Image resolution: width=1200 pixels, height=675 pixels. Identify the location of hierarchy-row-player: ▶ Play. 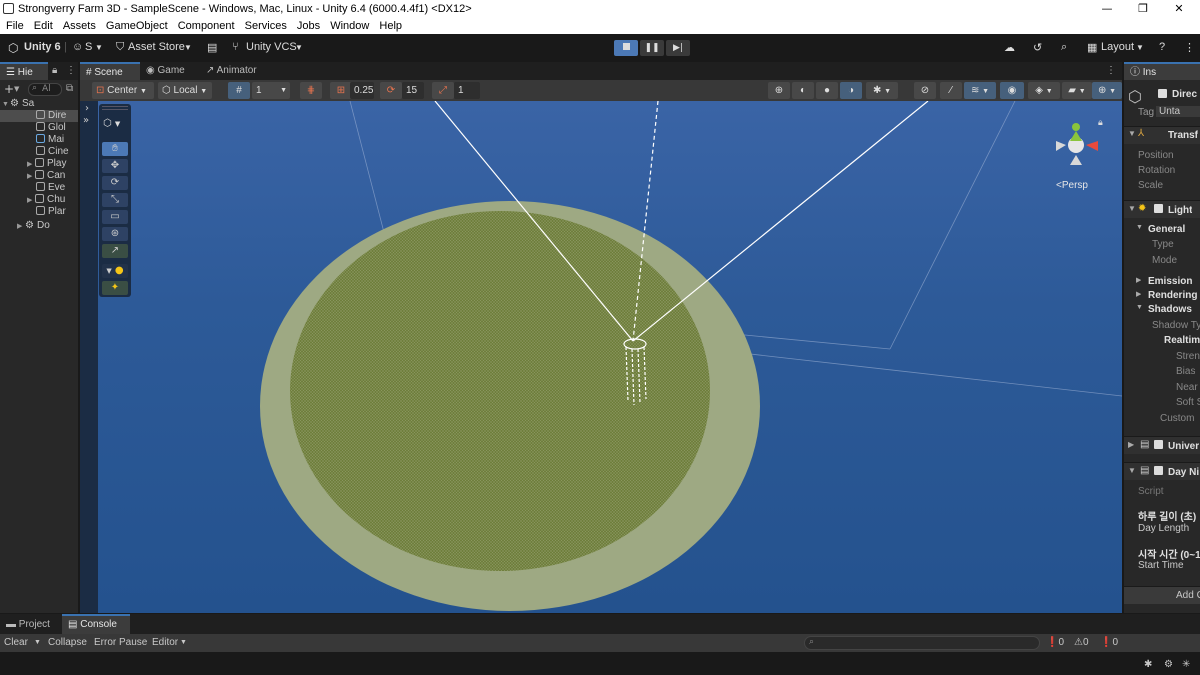
(39, 164).